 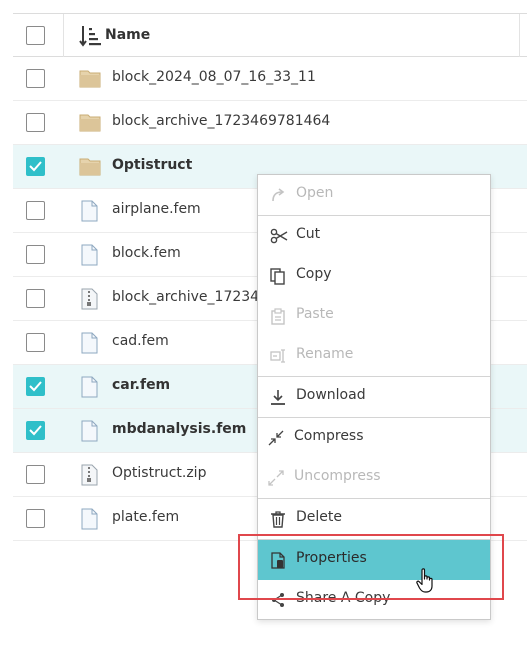 What do you see at coordinates (221, 121) in the screenshot?
I see `file-name: block_archive_1723469781464` at bounding box center [221, 121].